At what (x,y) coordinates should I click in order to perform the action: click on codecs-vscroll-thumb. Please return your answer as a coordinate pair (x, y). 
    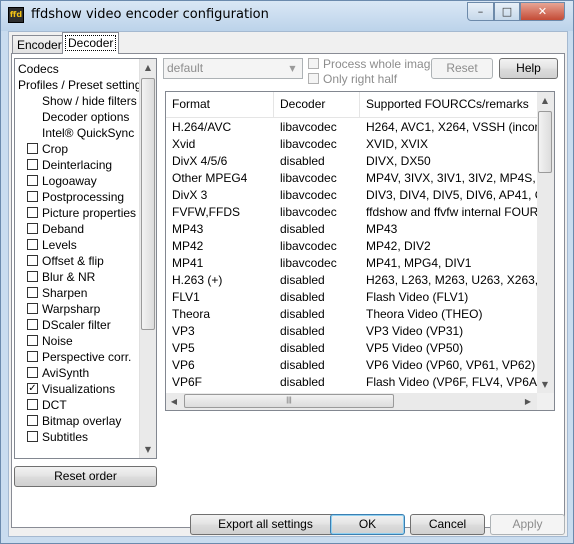
    Looking at the image, I should click on (545, 142).